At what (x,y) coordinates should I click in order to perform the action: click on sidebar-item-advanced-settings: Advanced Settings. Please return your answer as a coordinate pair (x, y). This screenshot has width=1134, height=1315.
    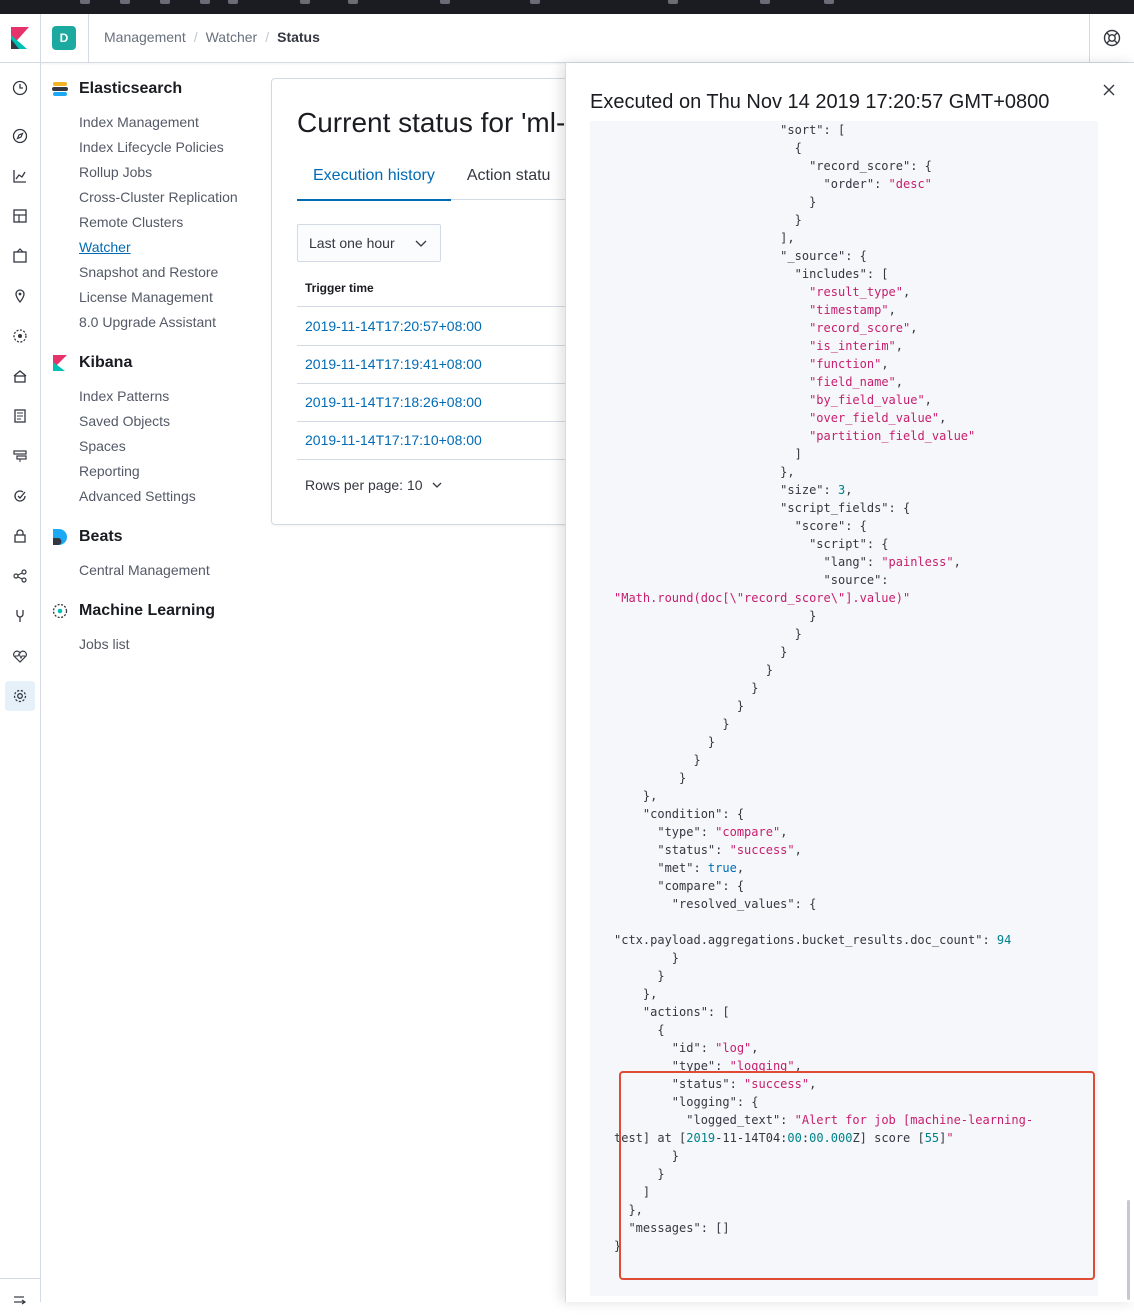
    Looking at the image, I should click on (157, 496).